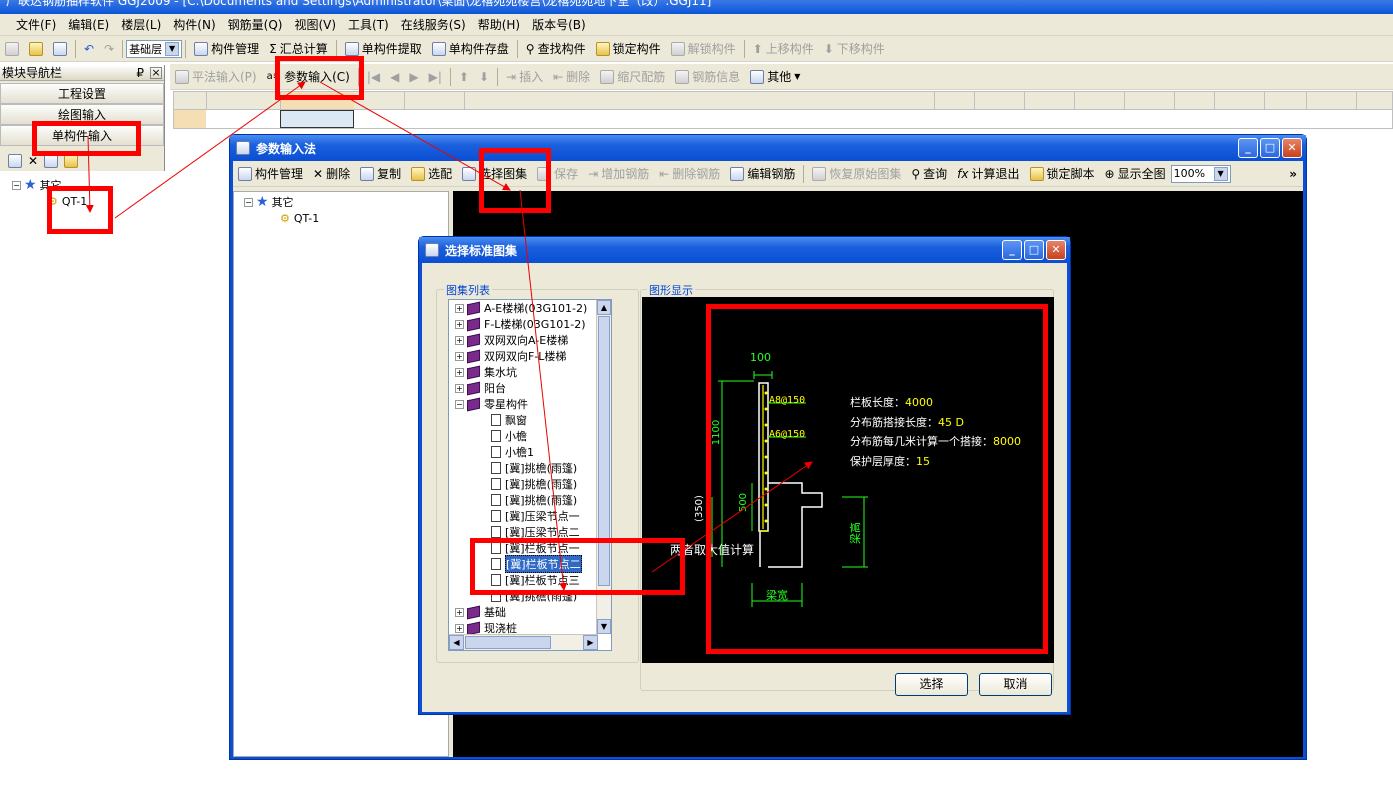 The width and height of the screenshot is (1393, 805). Describe the element at coordinates (783, 48) in the screenshot. I see `move-up-button: ⬆ 上移构件` at that location.